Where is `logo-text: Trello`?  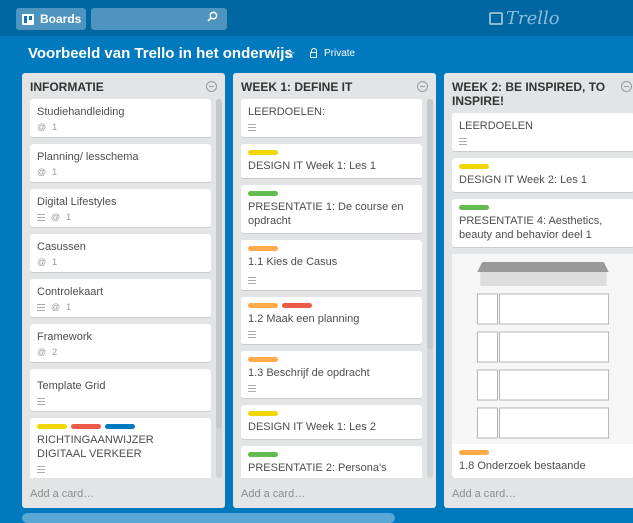 logo-text: Trello is located at coordinates (533, 18).